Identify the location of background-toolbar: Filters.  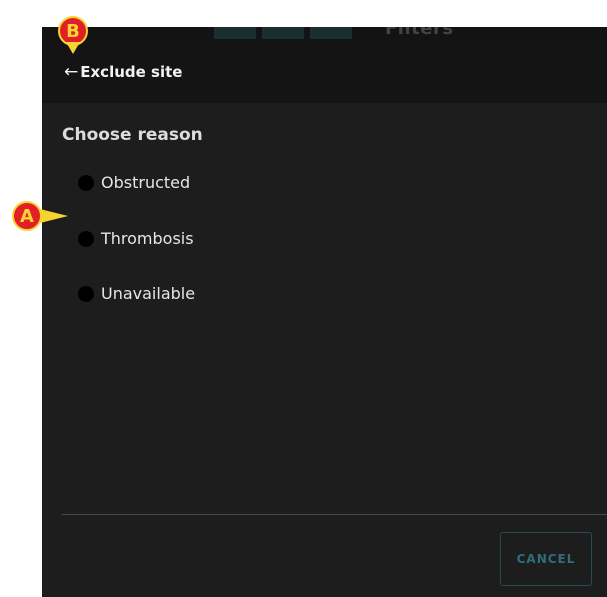
(324, 35).